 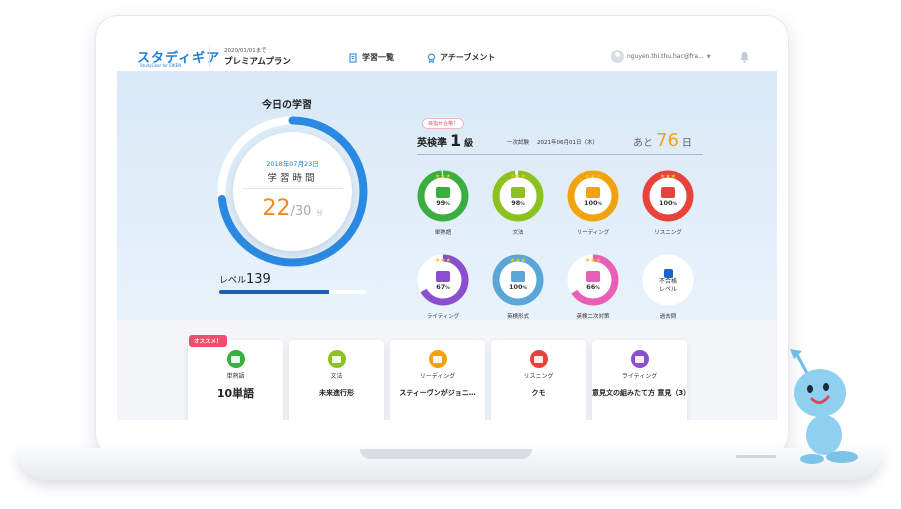 I want to click on exam-countdown: あと 76 日, so click(x=662, y=140).